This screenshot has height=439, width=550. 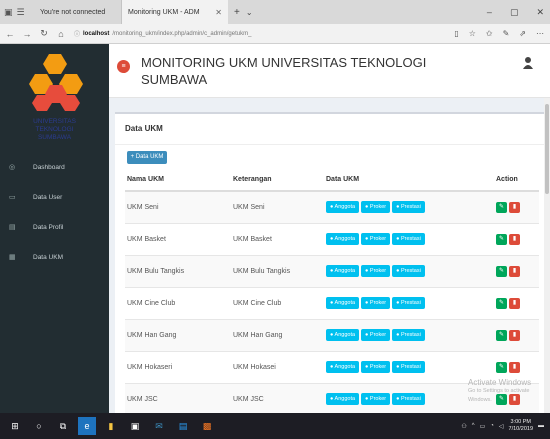 What do you see at coordinates (522, 33) in the screenshot?
I see `share-icon: ⇗` at bounding box center [522, 33].